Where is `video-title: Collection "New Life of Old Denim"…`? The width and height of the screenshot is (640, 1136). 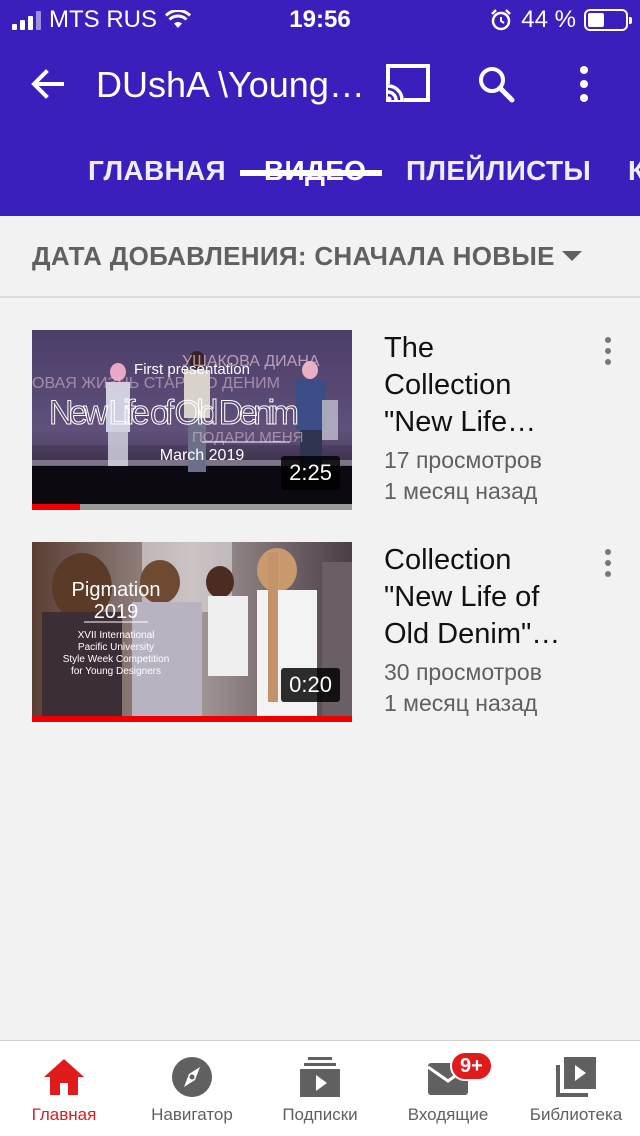
video-title: Collection "New Life of Old Denim"… is located at coordinates (489, 597).